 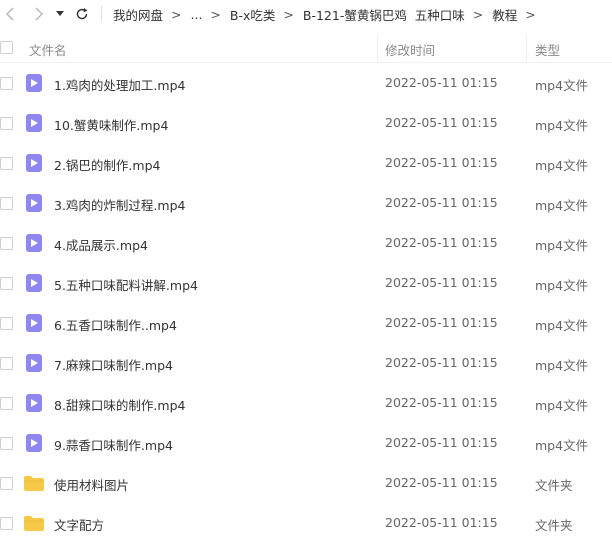 I want to click on breadcrumb-item-course: B-121-蟹黄锅巴鸡 五种口味, so click(x=384, y=14).